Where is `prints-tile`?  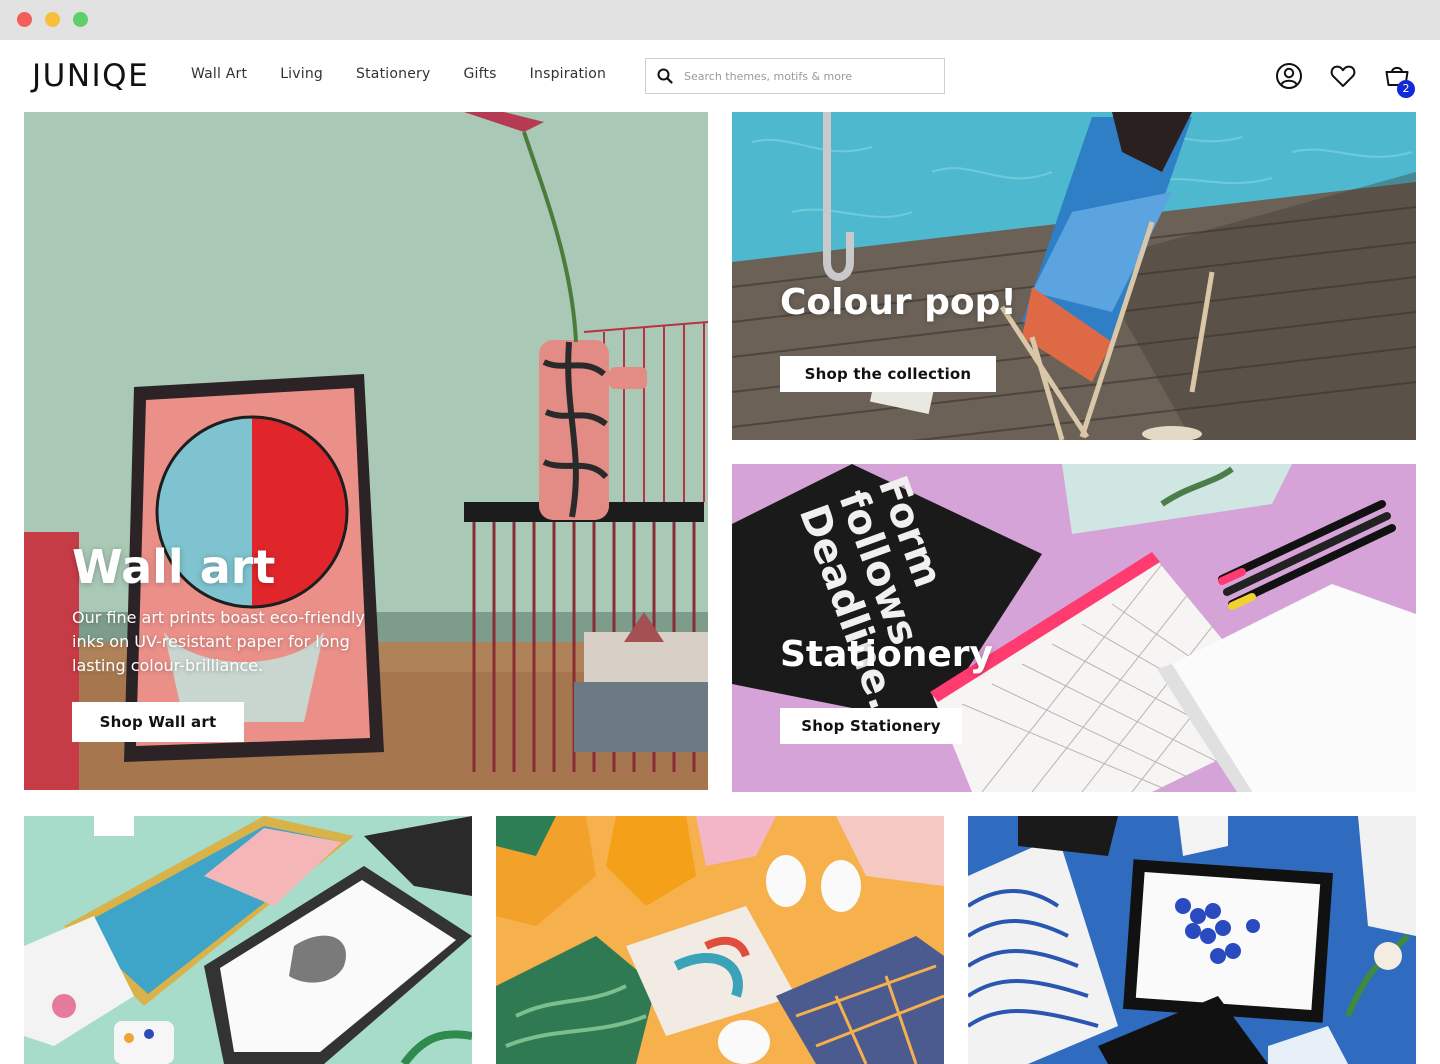 prints-tile is located at coordinates (248, 940).